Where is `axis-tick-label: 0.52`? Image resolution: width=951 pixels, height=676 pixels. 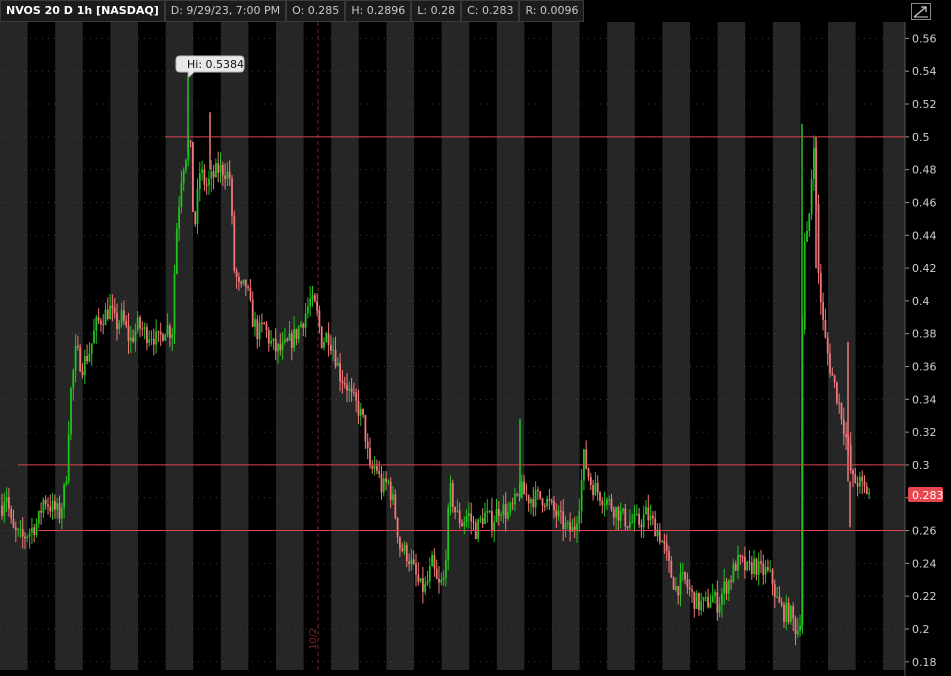 axis-tick-label: 0.52 is located at coordinates (924, 104).